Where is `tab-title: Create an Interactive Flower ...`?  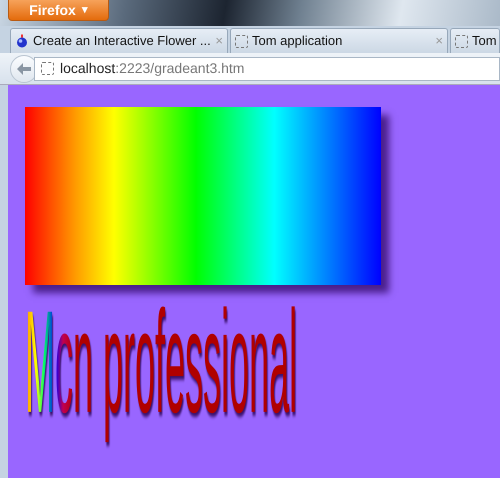
tab-title: Create an Interactive Flower ... is located at coordinates (122, 41).